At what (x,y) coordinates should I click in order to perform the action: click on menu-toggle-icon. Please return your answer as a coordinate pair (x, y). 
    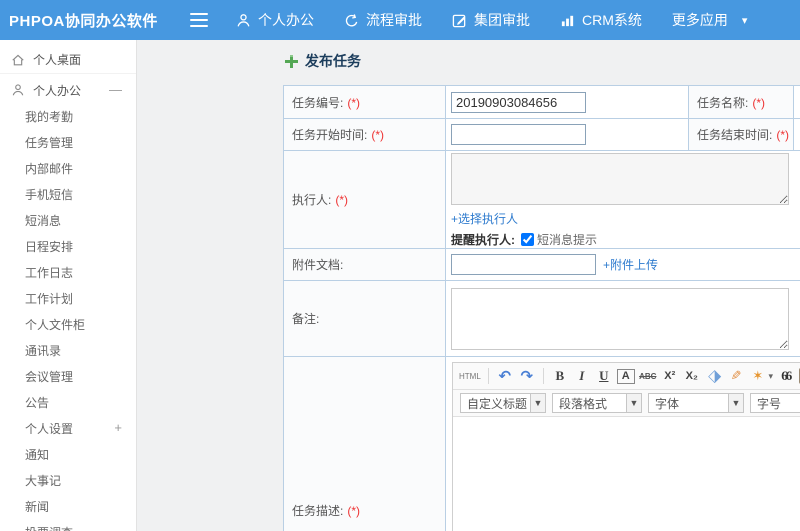
    Looking at the image, I should click on (199, 20).